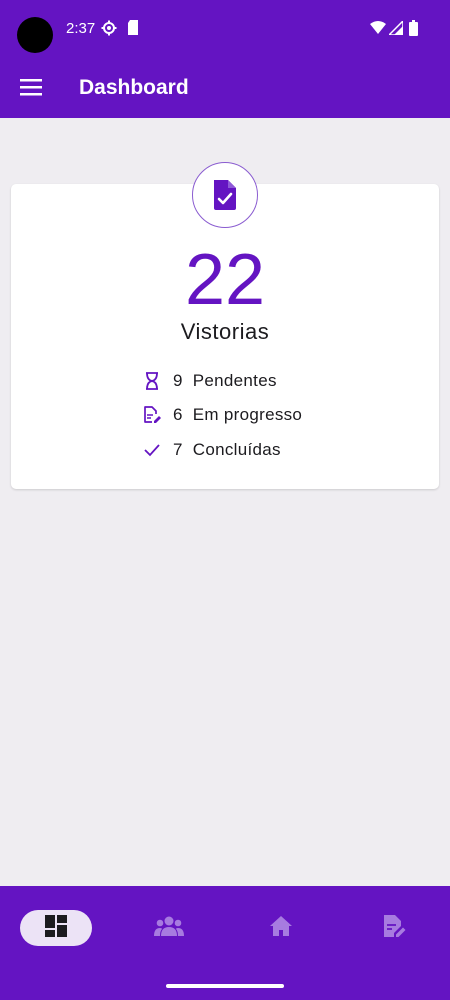  I want to click on check-icon, so click(152, 450).